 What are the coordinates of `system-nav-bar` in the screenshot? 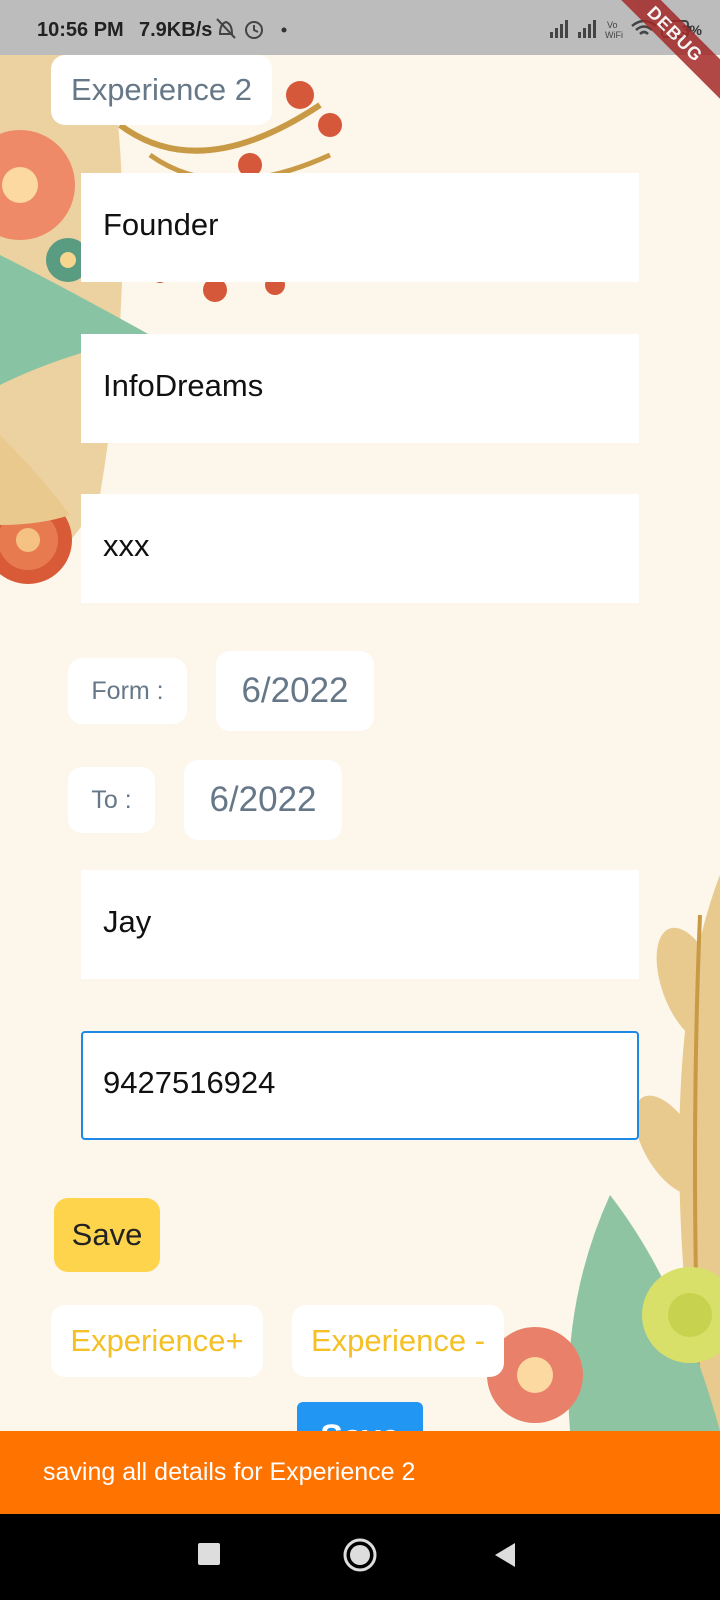 It's located at (360, 1557).